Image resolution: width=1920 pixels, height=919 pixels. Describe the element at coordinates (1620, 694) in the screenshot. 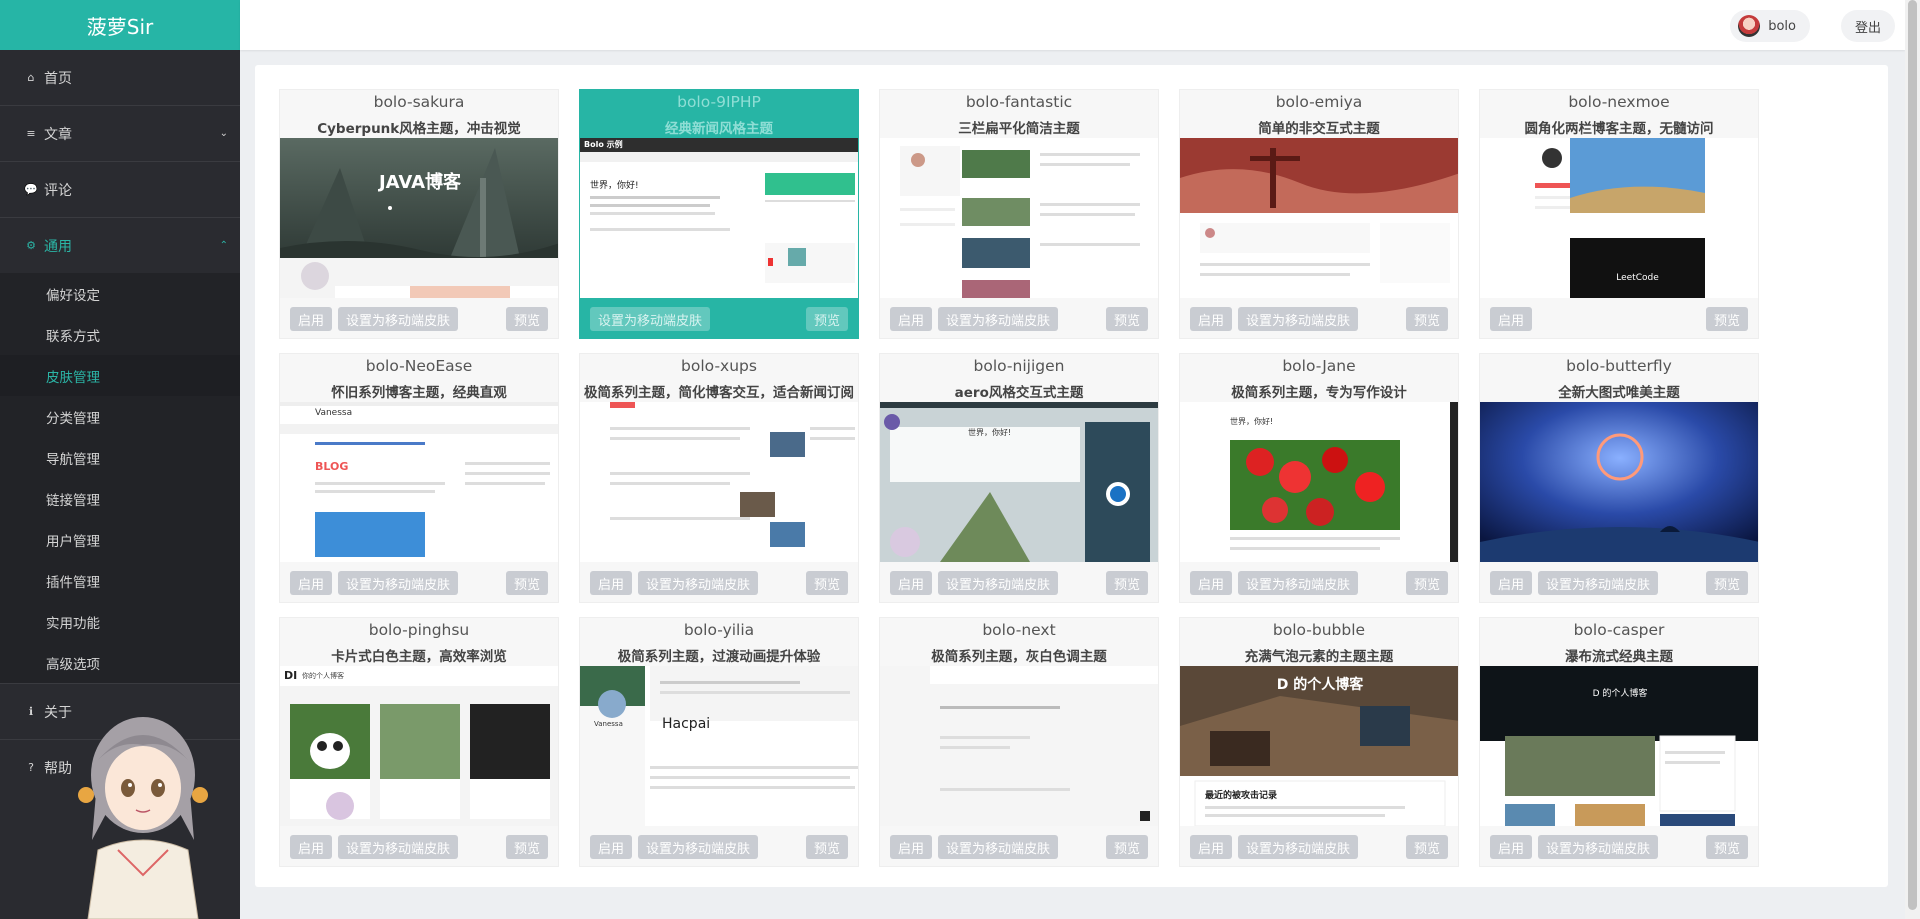

I see `preview-title: D 的个人博客` at that location.